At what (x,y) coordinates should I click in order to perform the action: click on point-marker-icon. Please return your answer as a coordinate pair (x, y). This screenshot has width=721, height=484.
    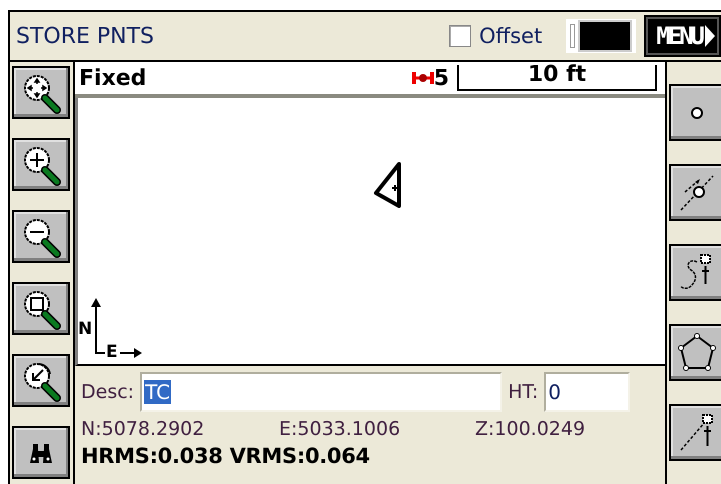
    Looking at the image, I should click on (388, 185).